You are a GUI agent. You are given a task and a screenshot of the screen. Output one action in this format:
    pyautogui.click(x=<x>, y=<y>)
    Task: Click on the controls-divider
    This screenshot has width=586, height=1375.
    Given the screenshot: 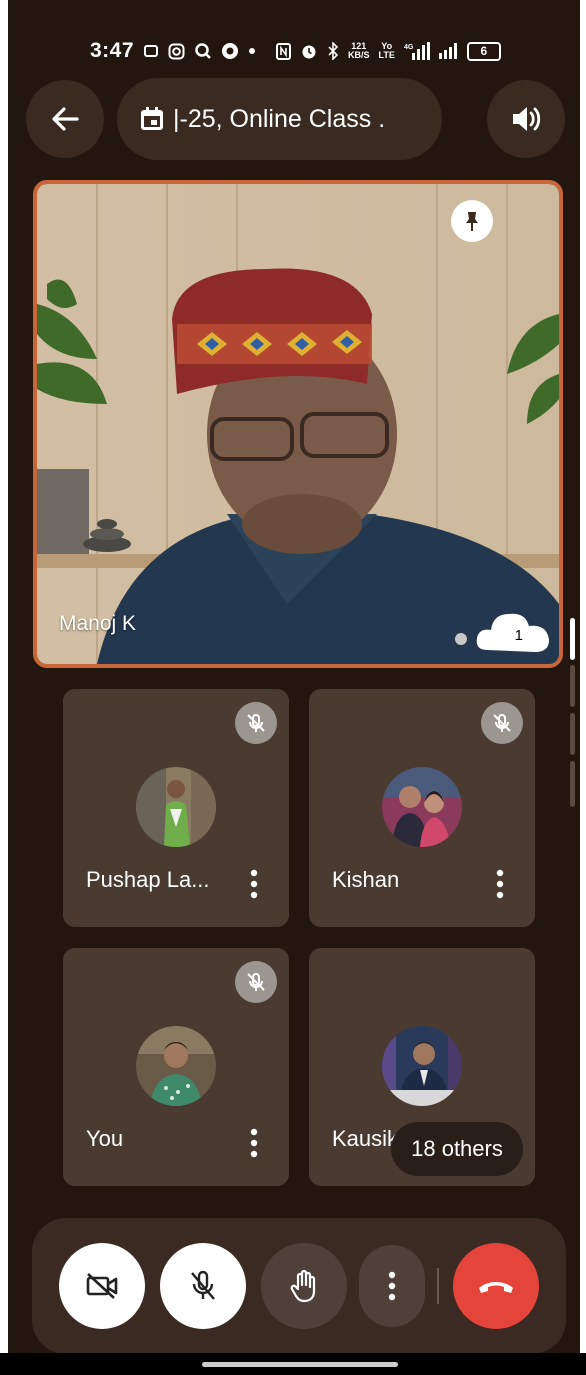 What is the action you would take?
    pyautogui.click(x=438, y=1286)
    